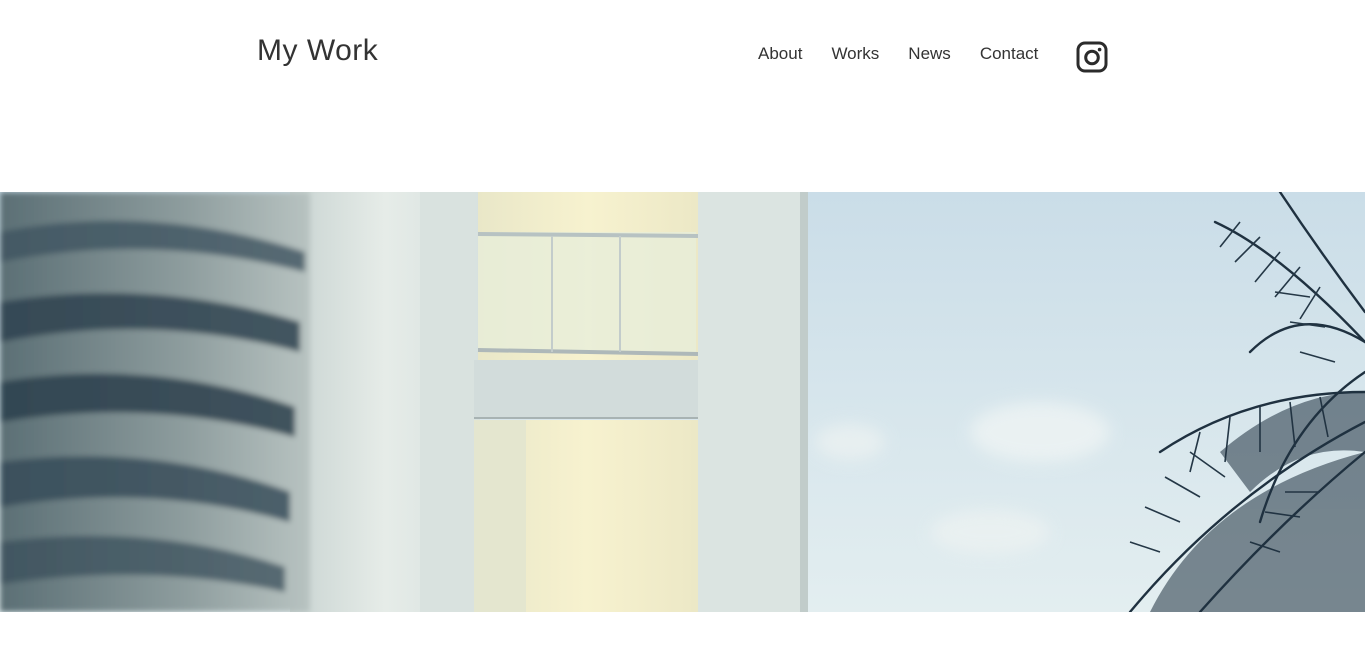 This screenshot has height=657, width=1365. What do you see at coordinates (780, 54) in the screenshot?
I see `nav-item-about: About` at bounding box center [780, 54].